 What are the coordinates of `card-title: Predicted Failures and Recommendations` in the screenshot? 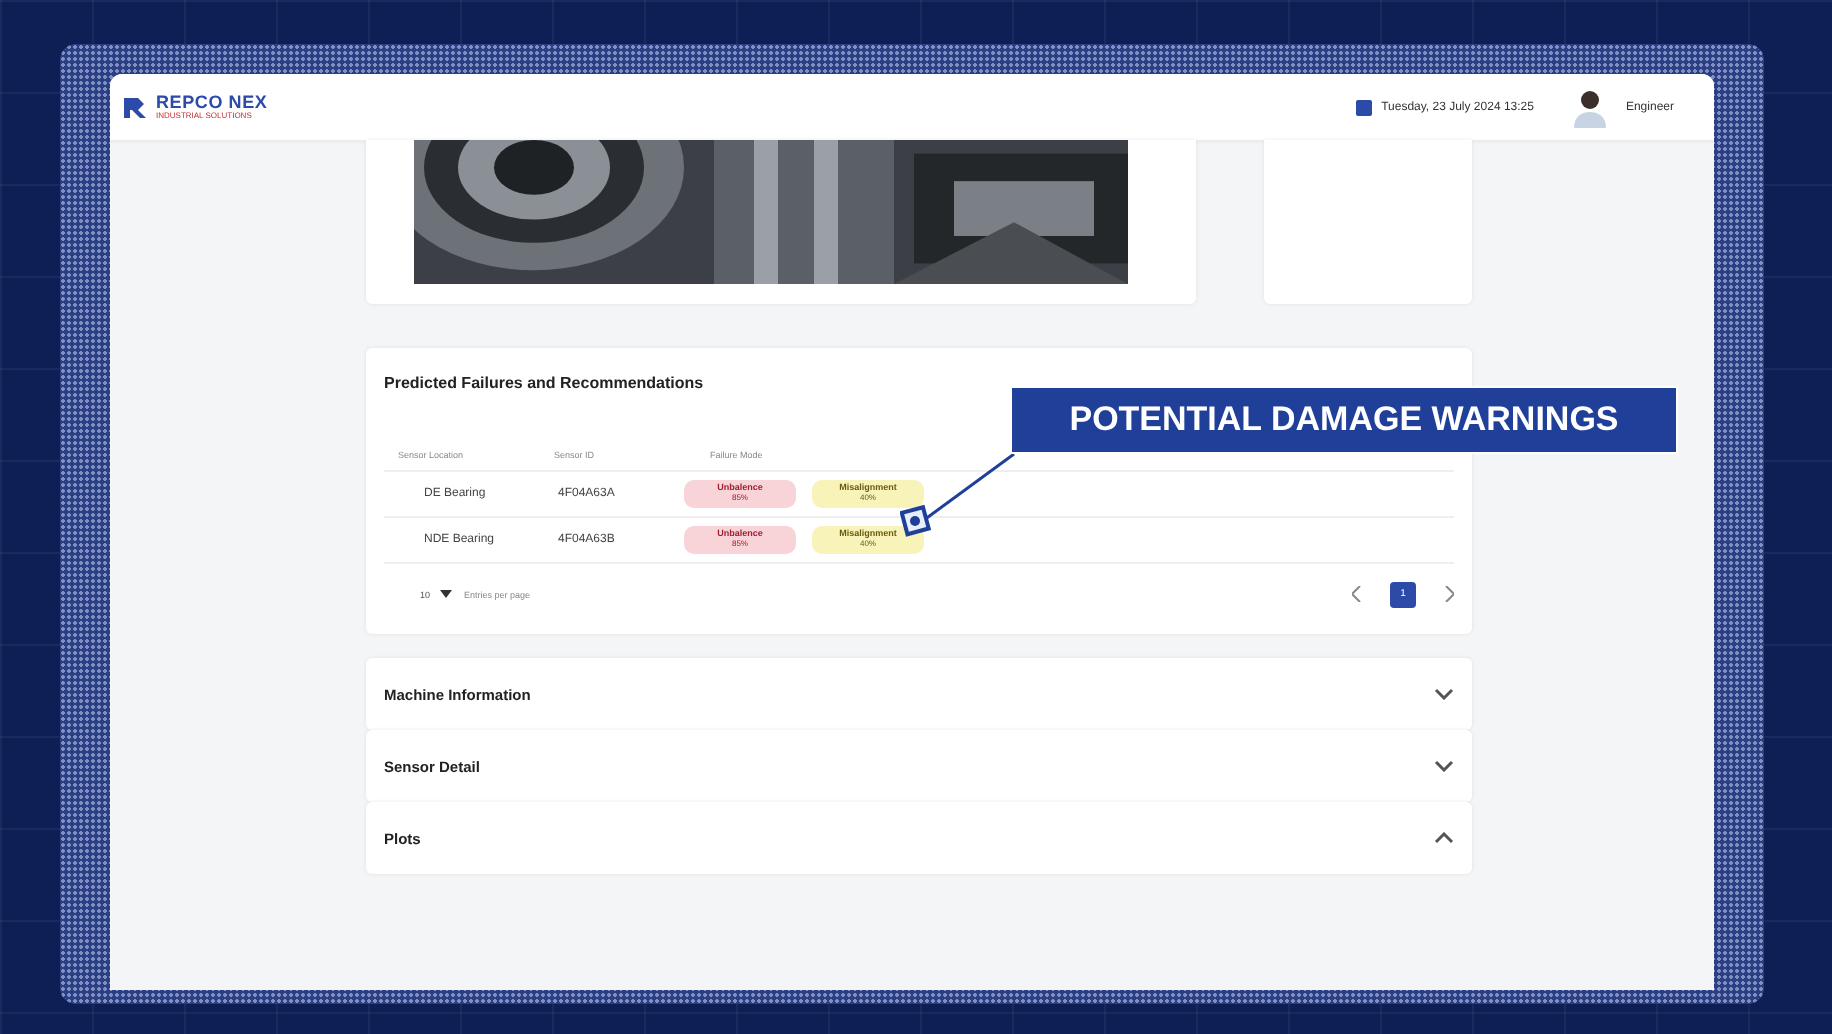 It's located at (545, 383).